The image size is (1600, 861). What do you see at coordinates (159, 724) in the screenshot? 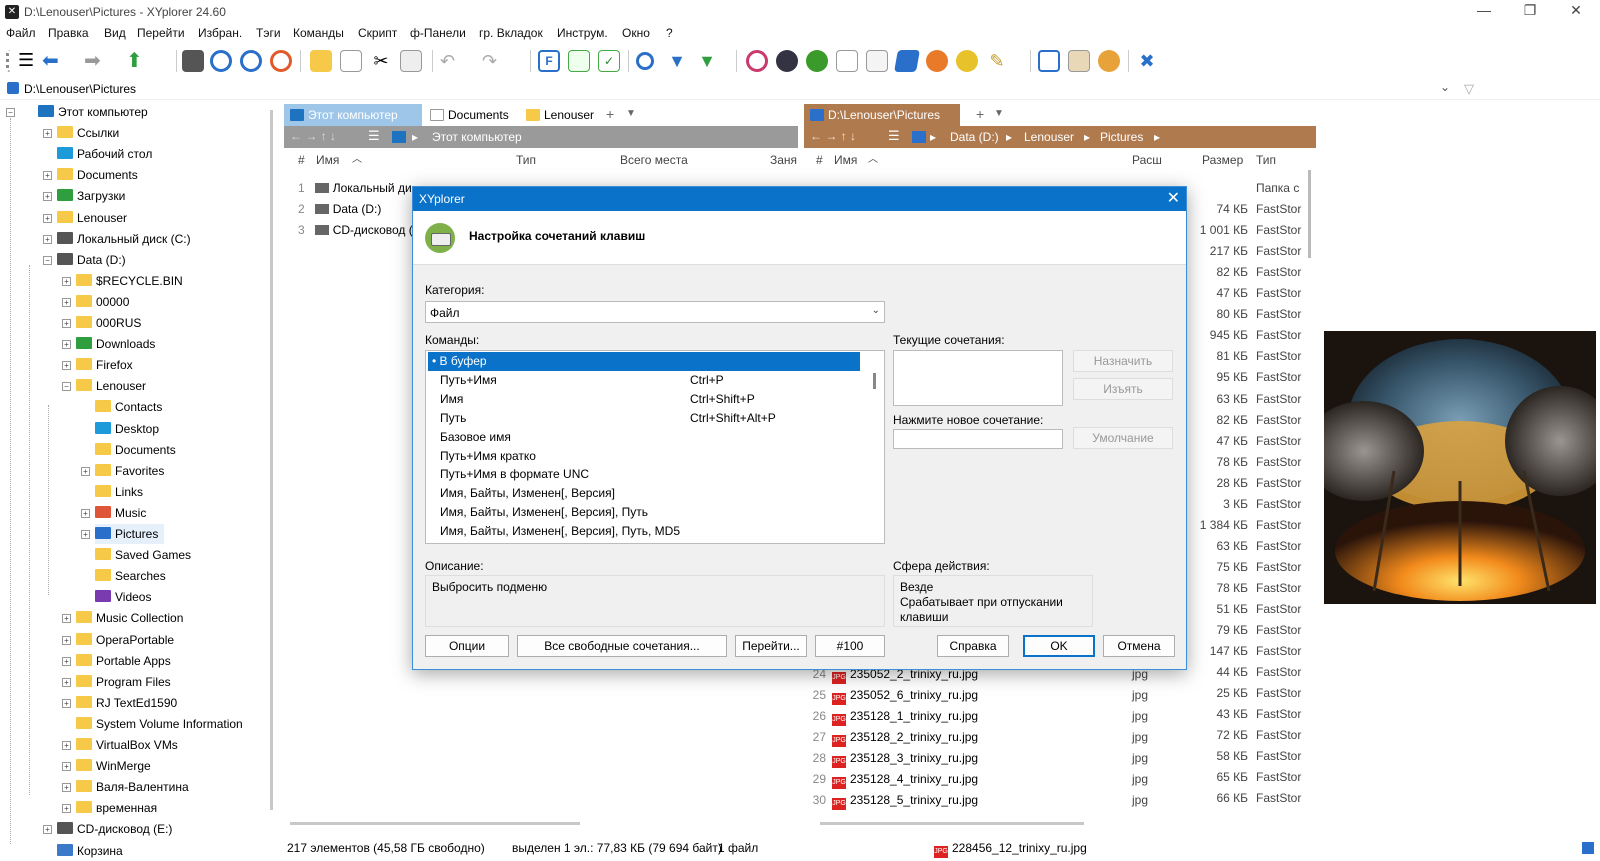
I see `tree-item: System Volume Information` at bounding box center [159, 724].